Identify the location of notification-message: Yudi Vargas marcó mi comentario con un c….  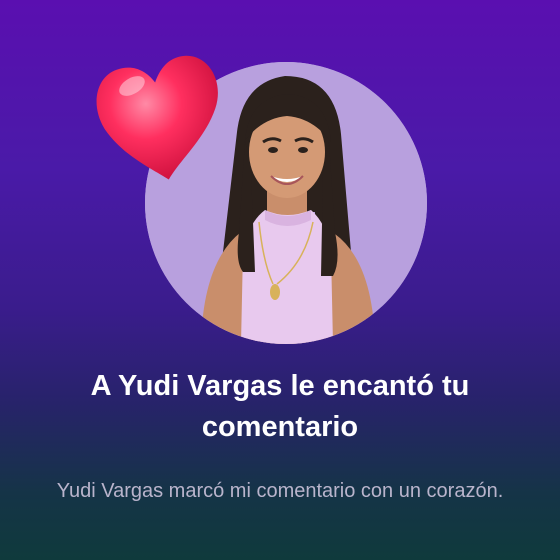
(280, 491).